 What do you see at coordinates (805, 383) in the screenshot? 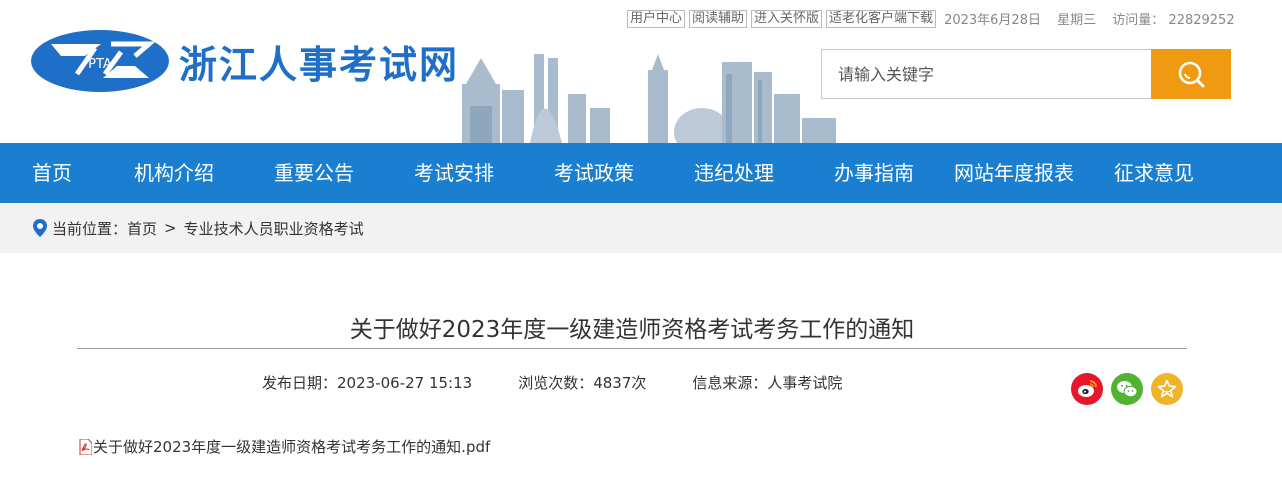
I see `info-source-value: 人事考试院` at bounding box center [805, 383].